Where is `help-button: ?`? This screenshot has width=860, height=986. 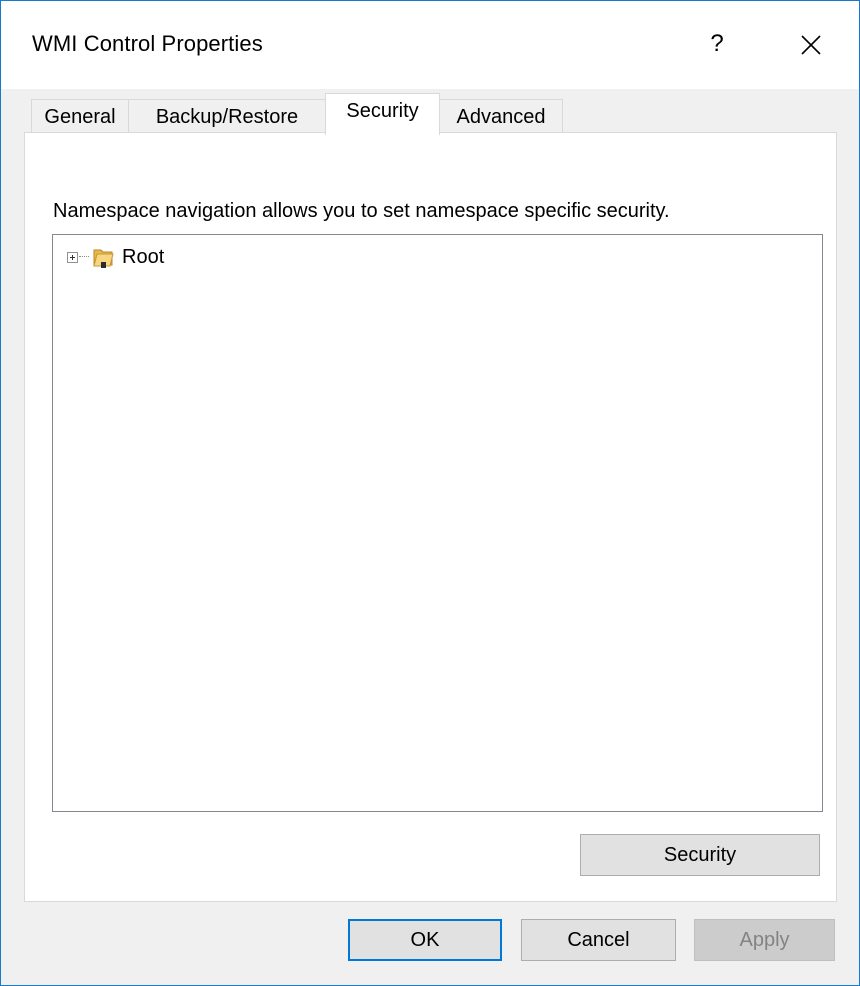
help-button: ? is located at coordinates (717, 44).